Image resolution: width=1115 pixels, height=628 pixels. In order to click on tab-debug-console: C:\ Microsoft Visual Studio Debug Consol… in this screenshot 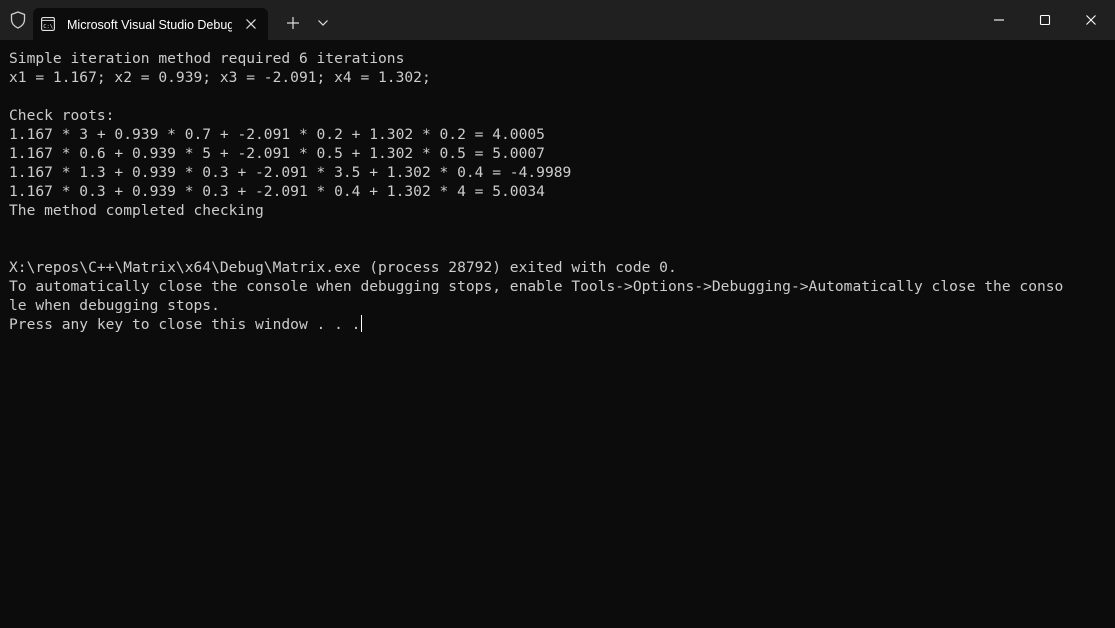, I will do `click(150, 24)`.